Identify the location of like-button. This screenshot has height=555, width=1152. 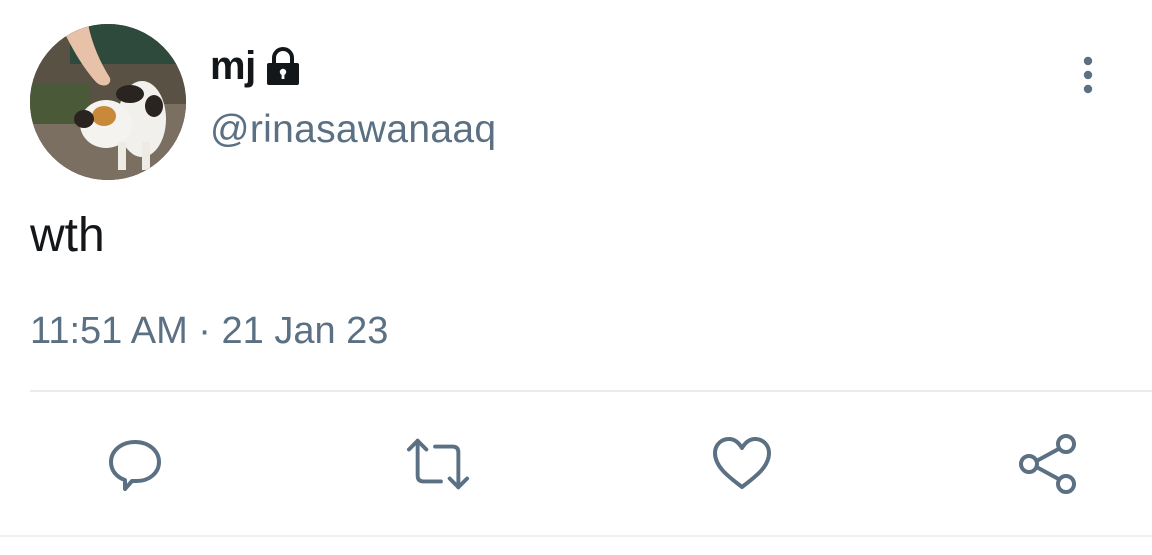
(742, 464).